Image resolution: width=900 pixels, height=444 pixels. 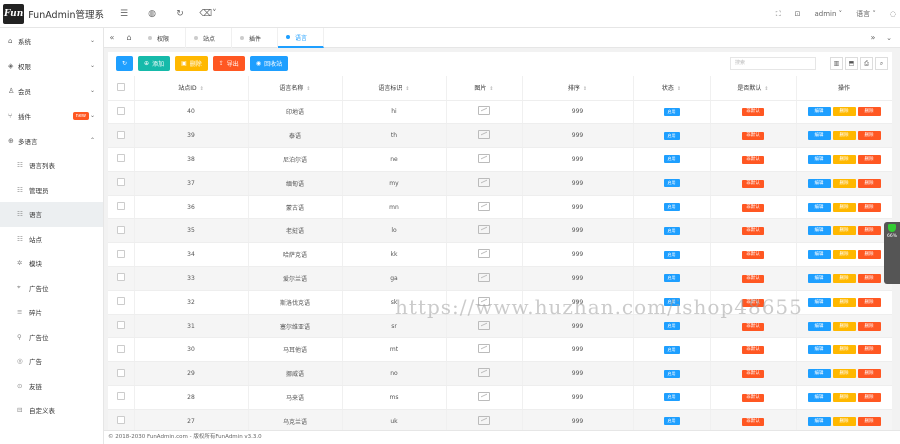 I want to click on tab-site: 站点, so click(x=209, y=38).